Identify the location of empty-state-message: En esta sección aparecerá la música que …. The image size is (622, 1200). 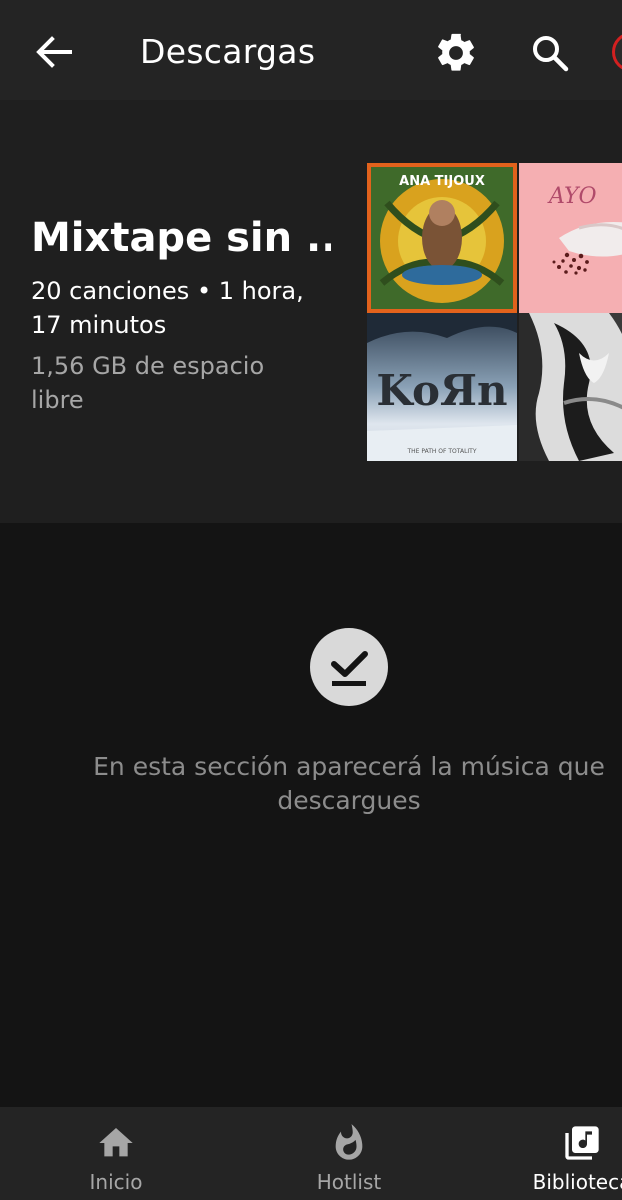
(349, 783).